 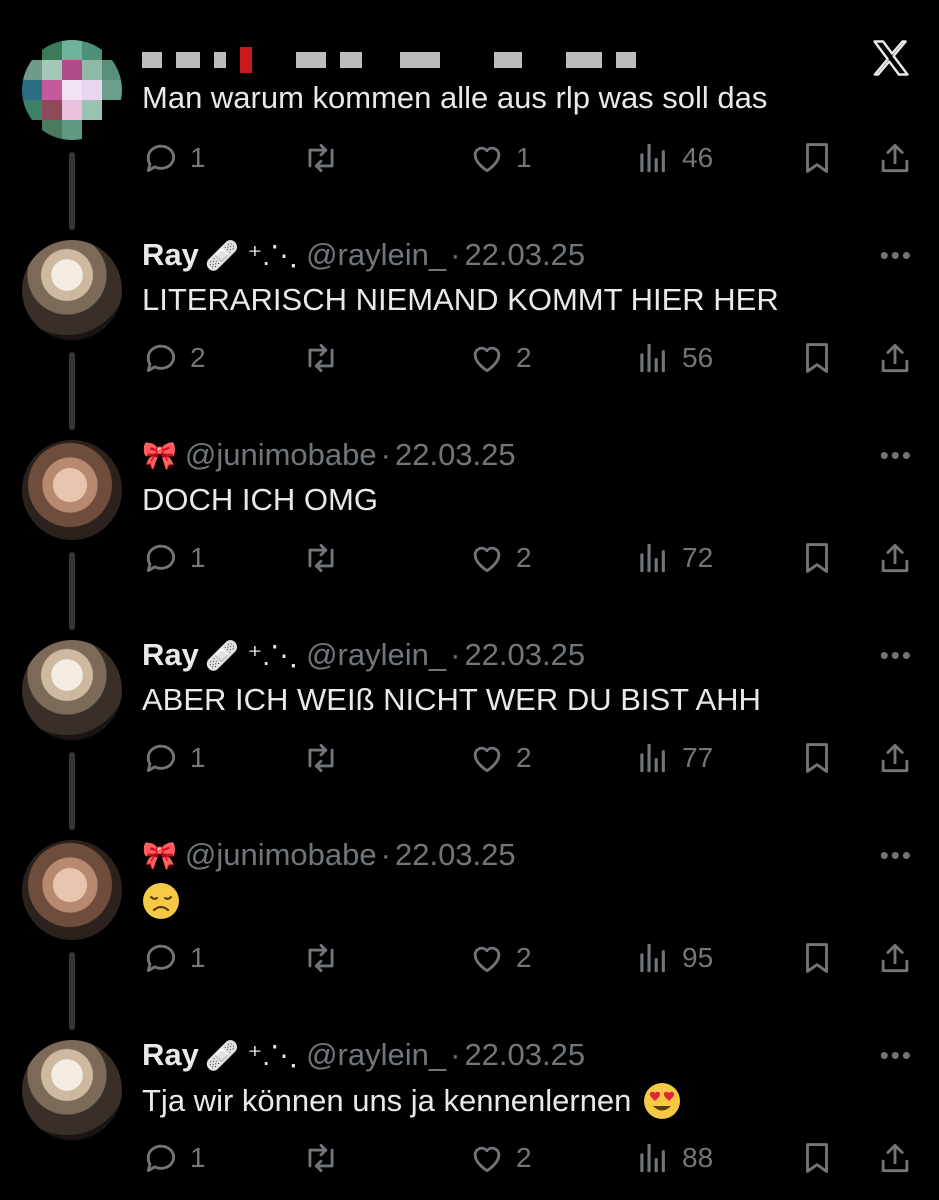 I want to click on view-count: 77, so click(x=698, y=757).